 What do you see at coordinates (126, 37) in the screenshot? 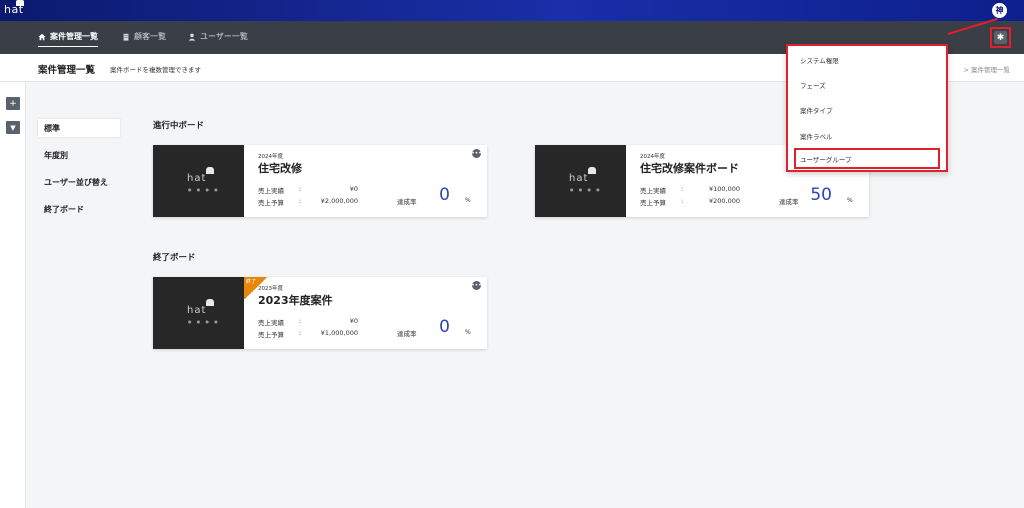
I see `building-icon` at bounding box center [126, 37].